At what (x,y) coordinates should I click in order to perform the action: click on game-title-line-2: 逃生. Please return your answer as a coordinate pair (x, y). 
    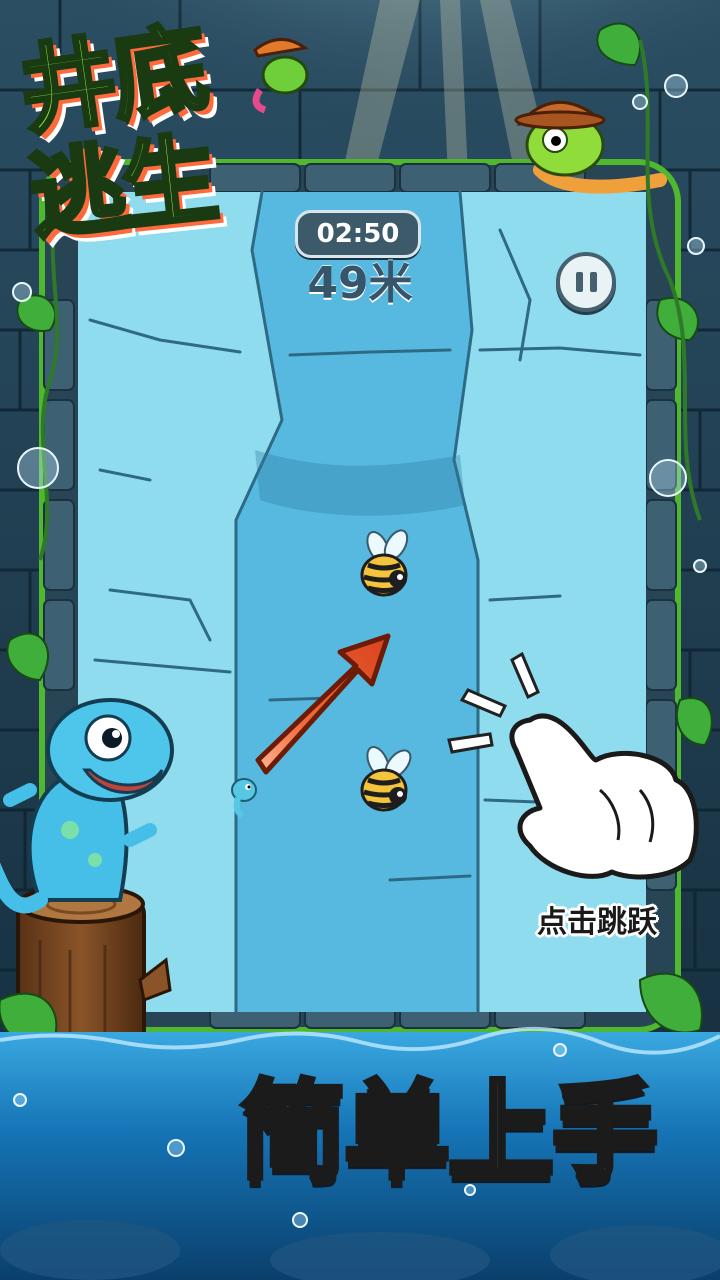
    Looking at the image, I should click on (122, 188).